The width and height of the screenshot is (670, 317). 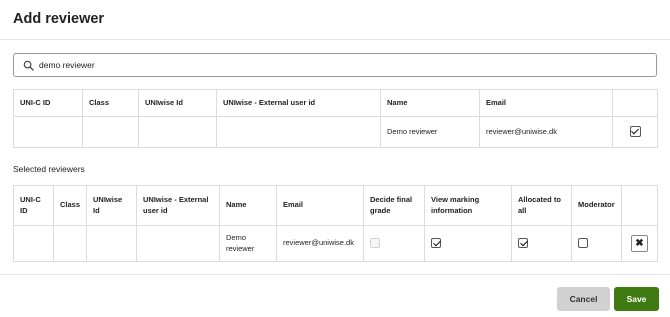 What do you see at coordinates (468, 205) in the screenshot?
I see `column-header: View marking information` at bounding box center [468, 205].